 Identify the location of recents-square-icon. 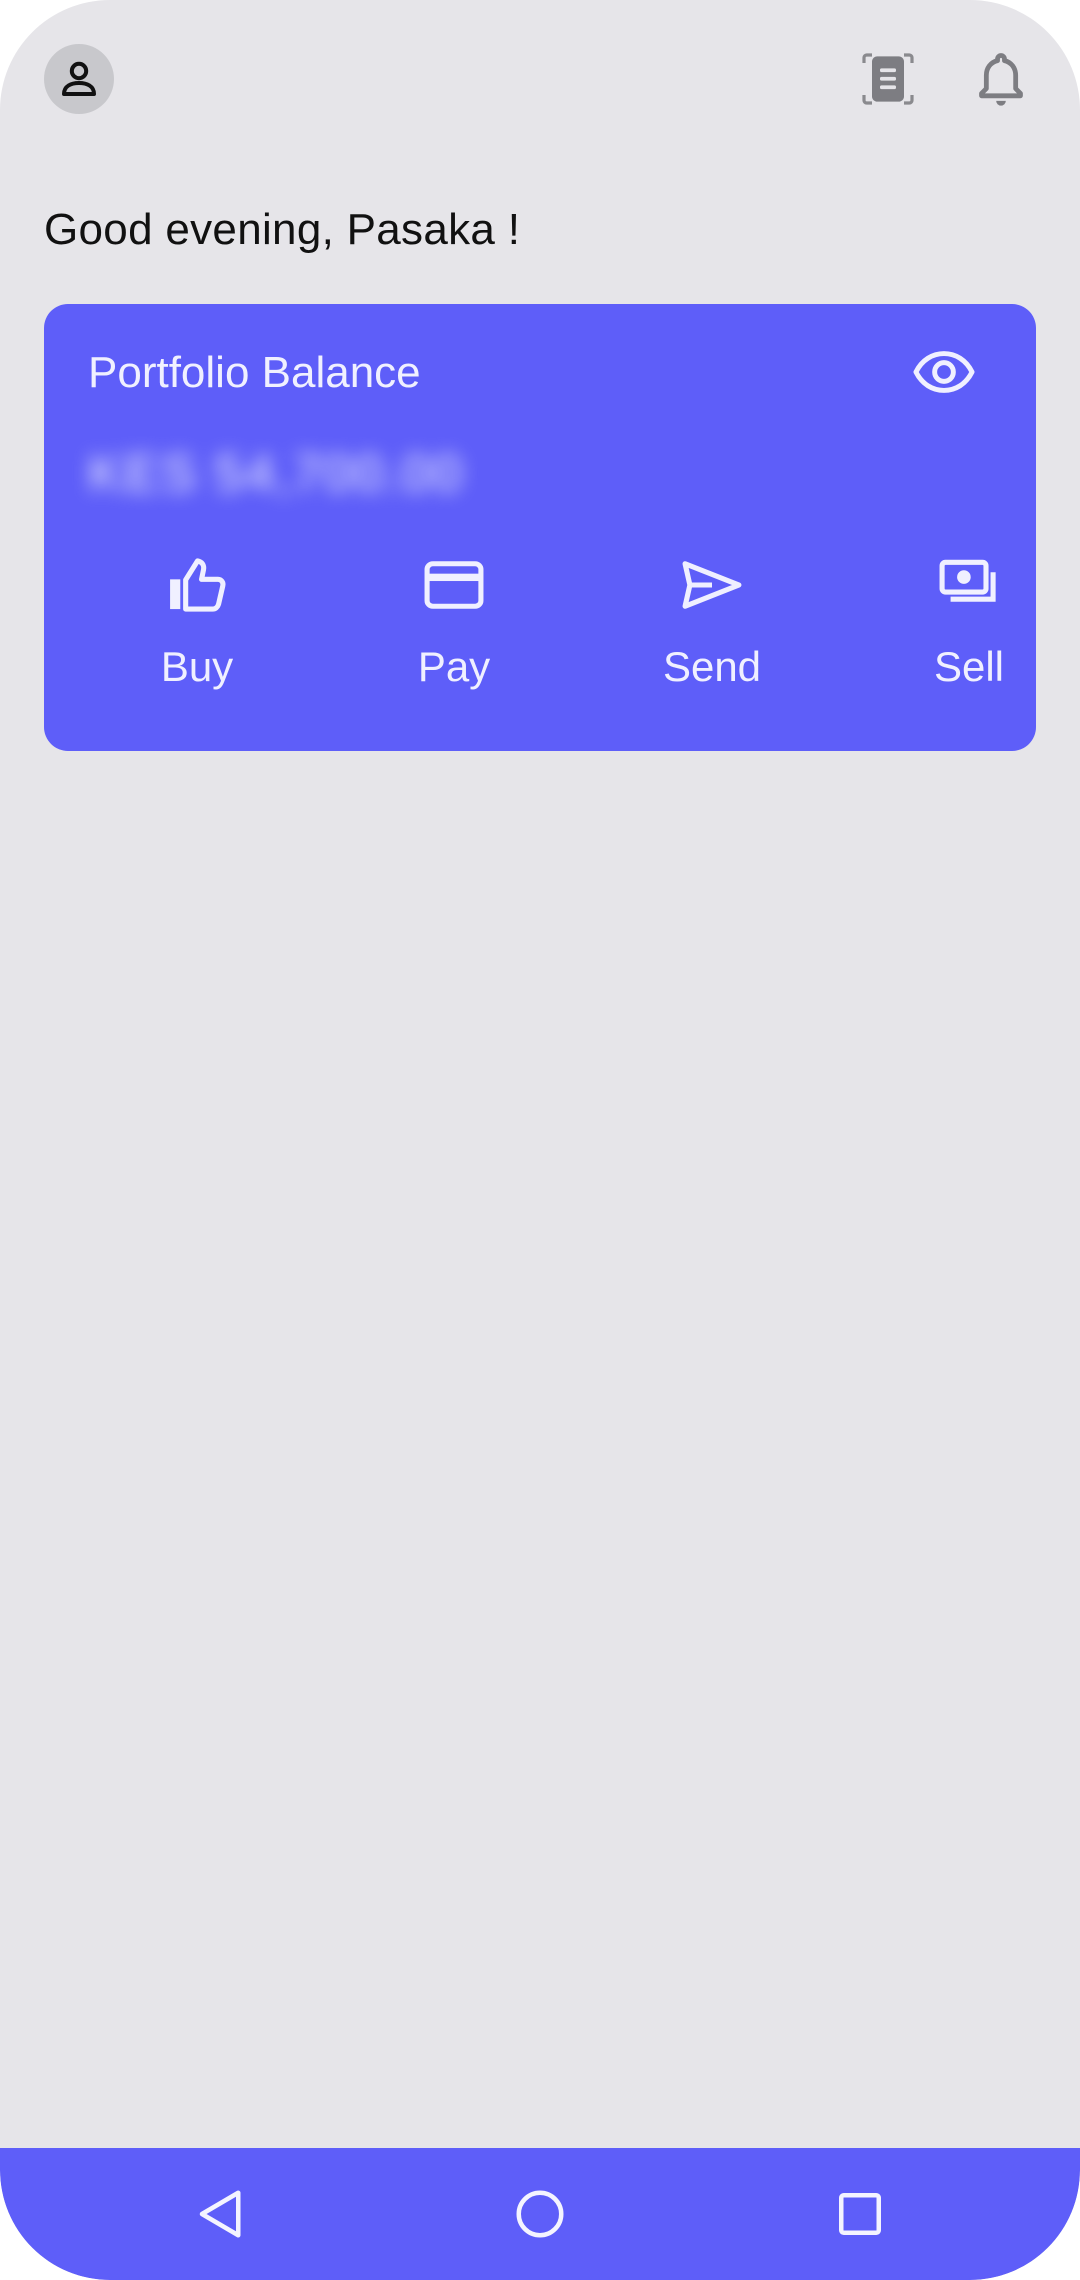
(860, 2214).